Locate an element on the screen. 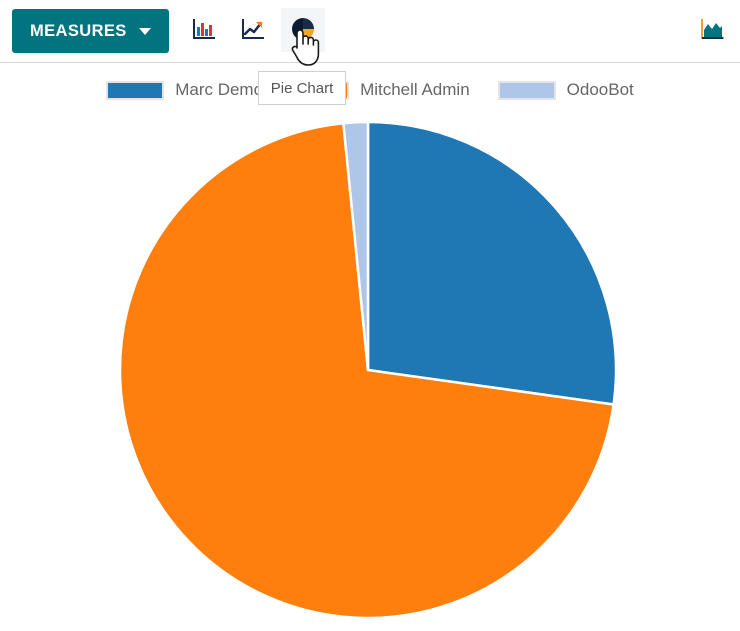  legend-item-0: Marc Demo is located at coordinates (184, 90).